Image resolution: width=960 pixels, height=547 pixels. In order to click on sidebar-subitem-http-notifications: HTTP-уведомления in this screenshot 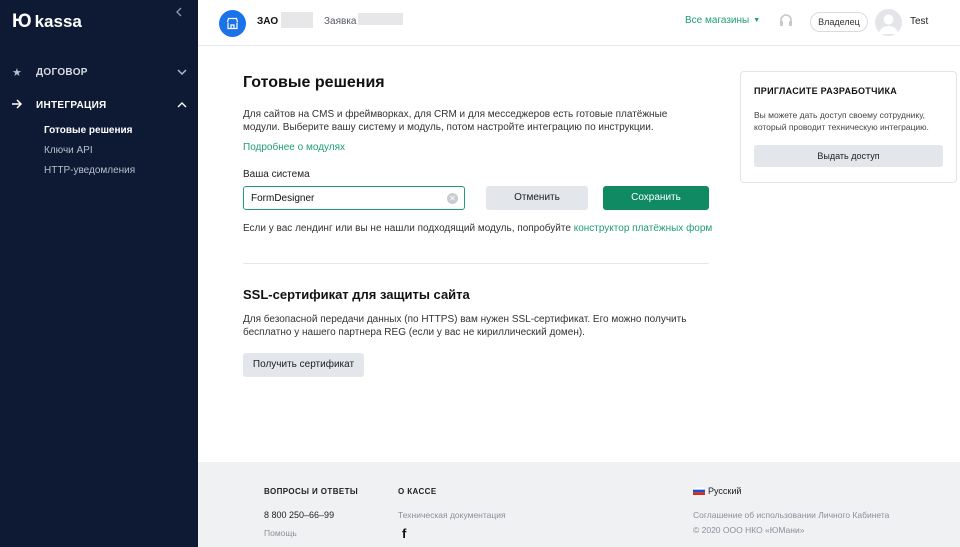, I will do `click(89, 170)`.